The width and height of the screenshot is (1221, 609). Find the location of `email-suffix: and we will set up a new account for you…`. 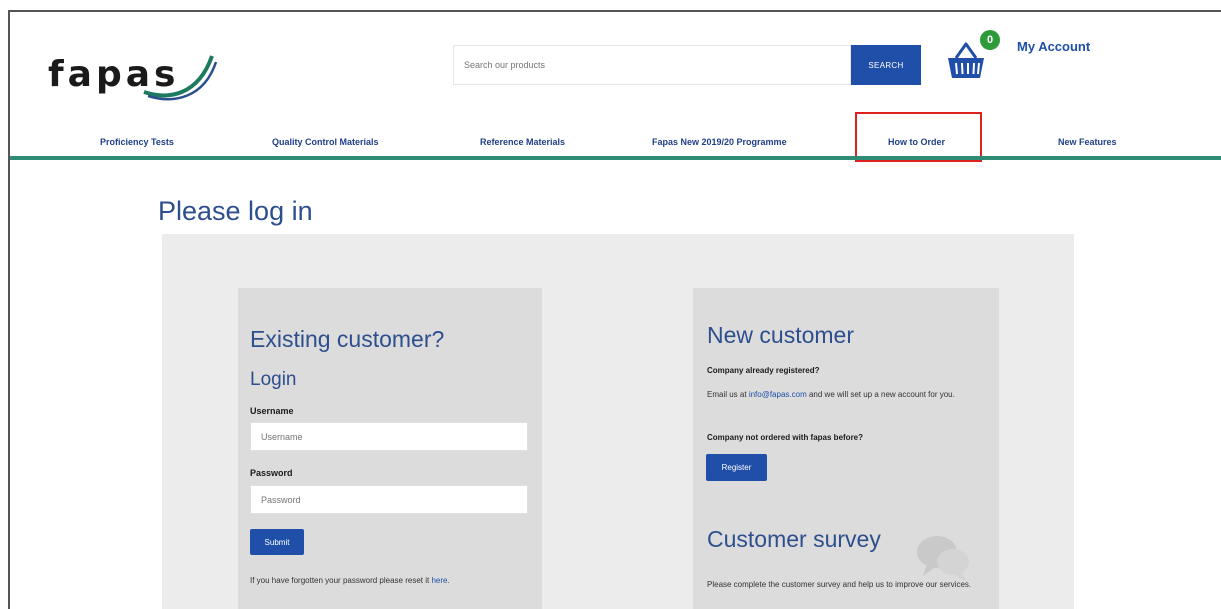

email-suffix: and we will set up a new account for you… is located at coordinates (881, 394).